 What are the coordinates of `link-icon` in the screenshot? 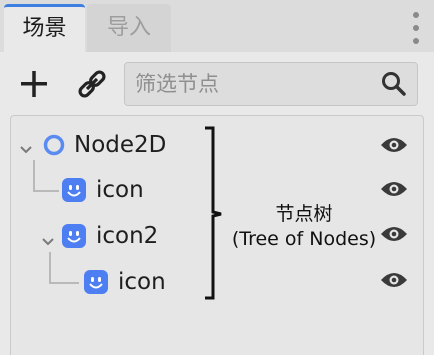 It's located at (92, 84).